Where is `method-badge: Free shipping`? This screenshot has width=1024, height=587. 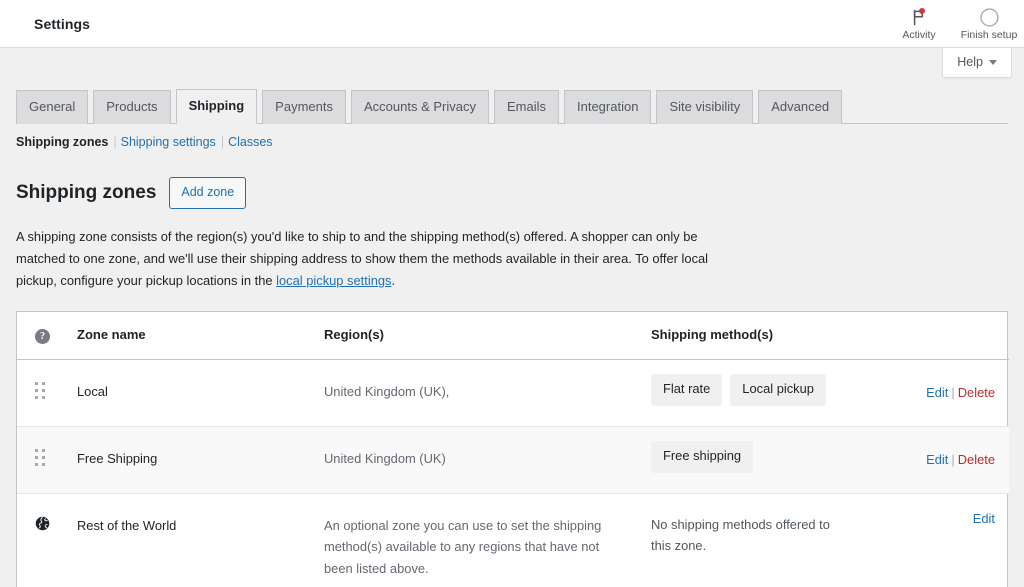 method-badge: Free shipping is located at coordinates (702, 456).